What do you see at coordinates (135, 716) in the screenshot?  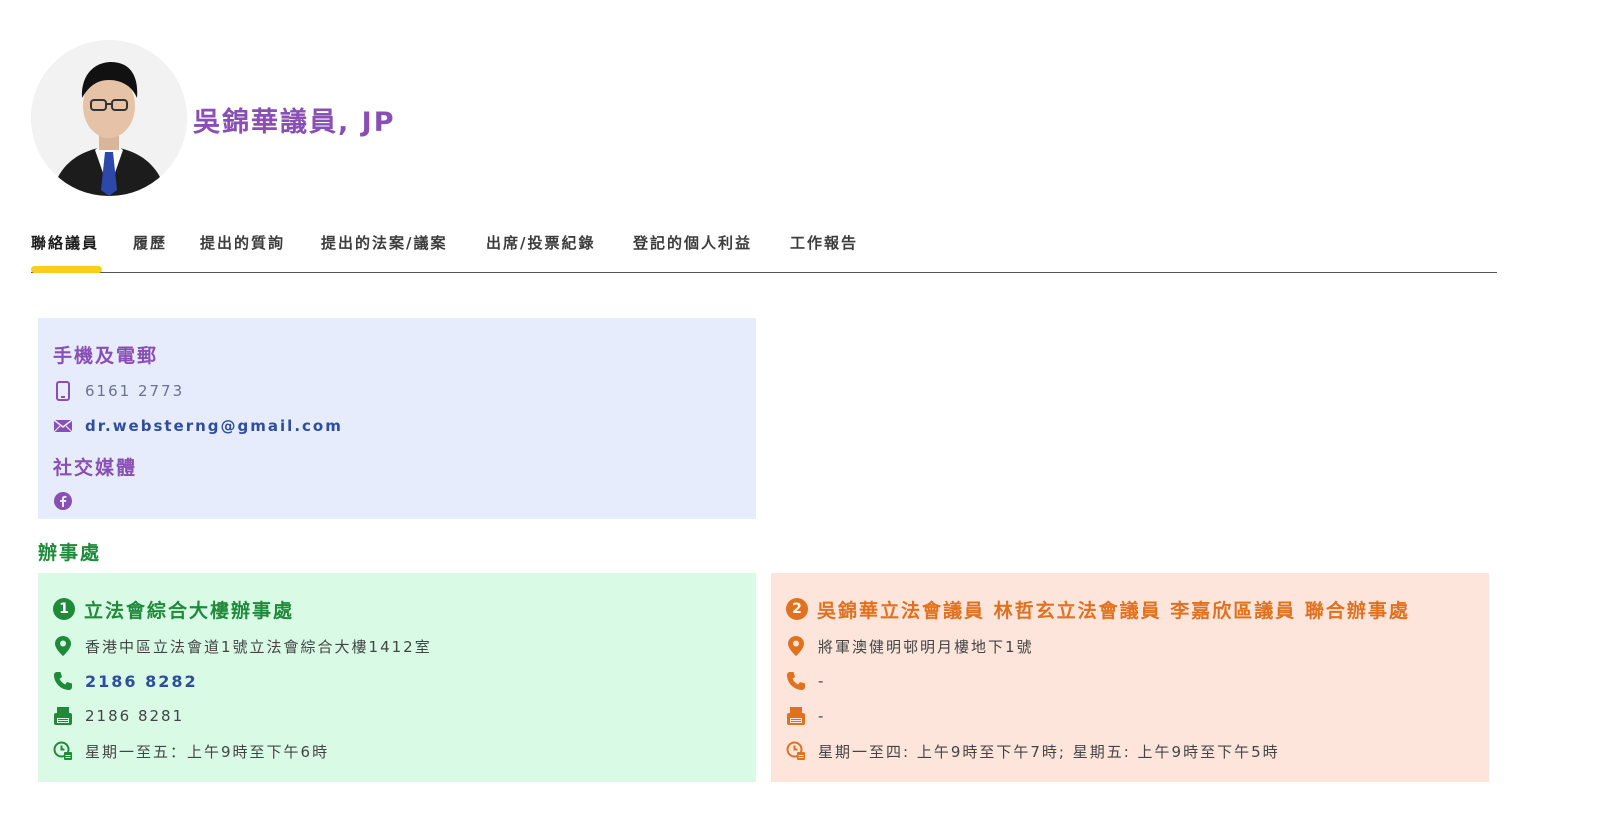 I see `office-fax: 2186 8281` at bounding box center [135, 716].